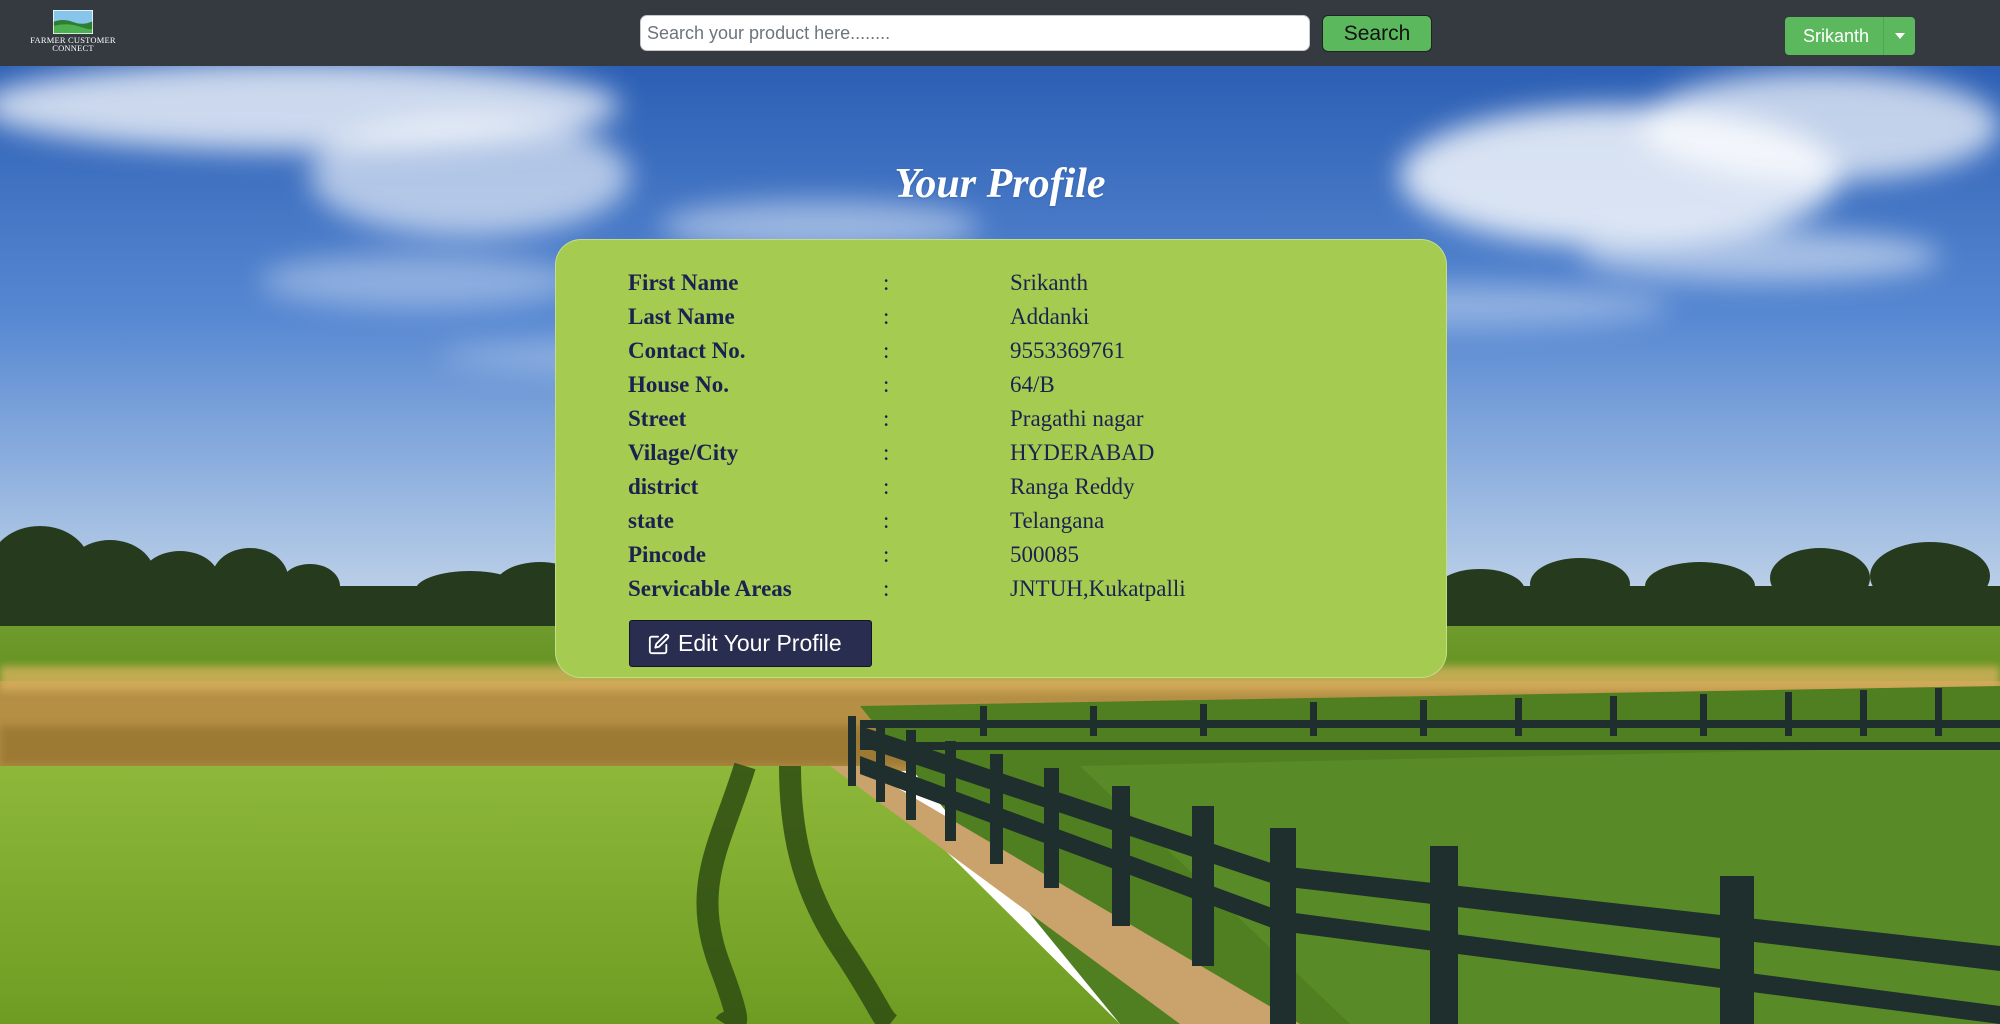 This screenshot has height=1024, width=2000. Describe the element at coordinates (73, 44) in the screenshot. I see `logo-text: FARMER CUSTOMER CONNECT` at that location.